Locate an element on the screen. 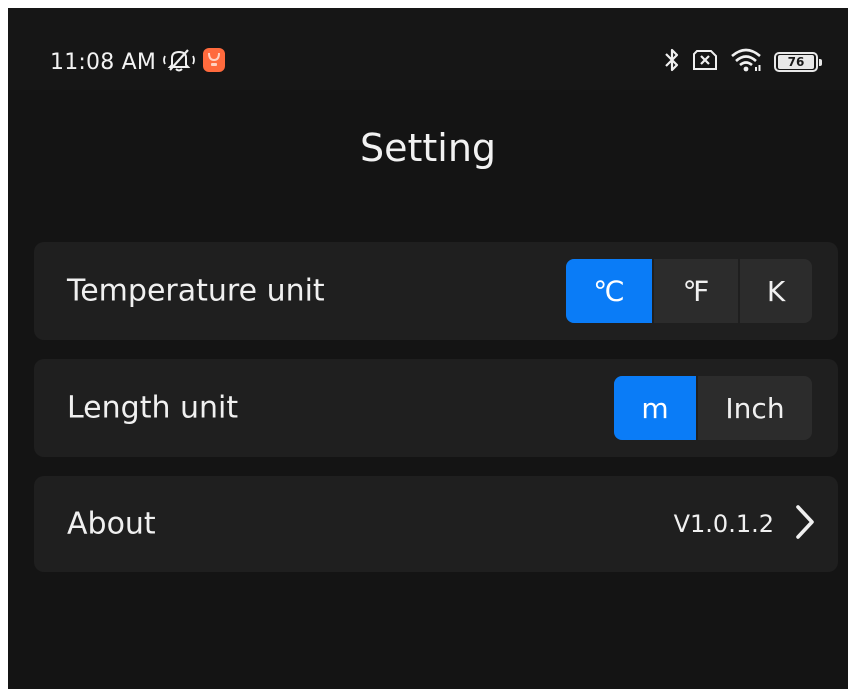  status-time: 11:08 AM is located at coordinates (103, 62).